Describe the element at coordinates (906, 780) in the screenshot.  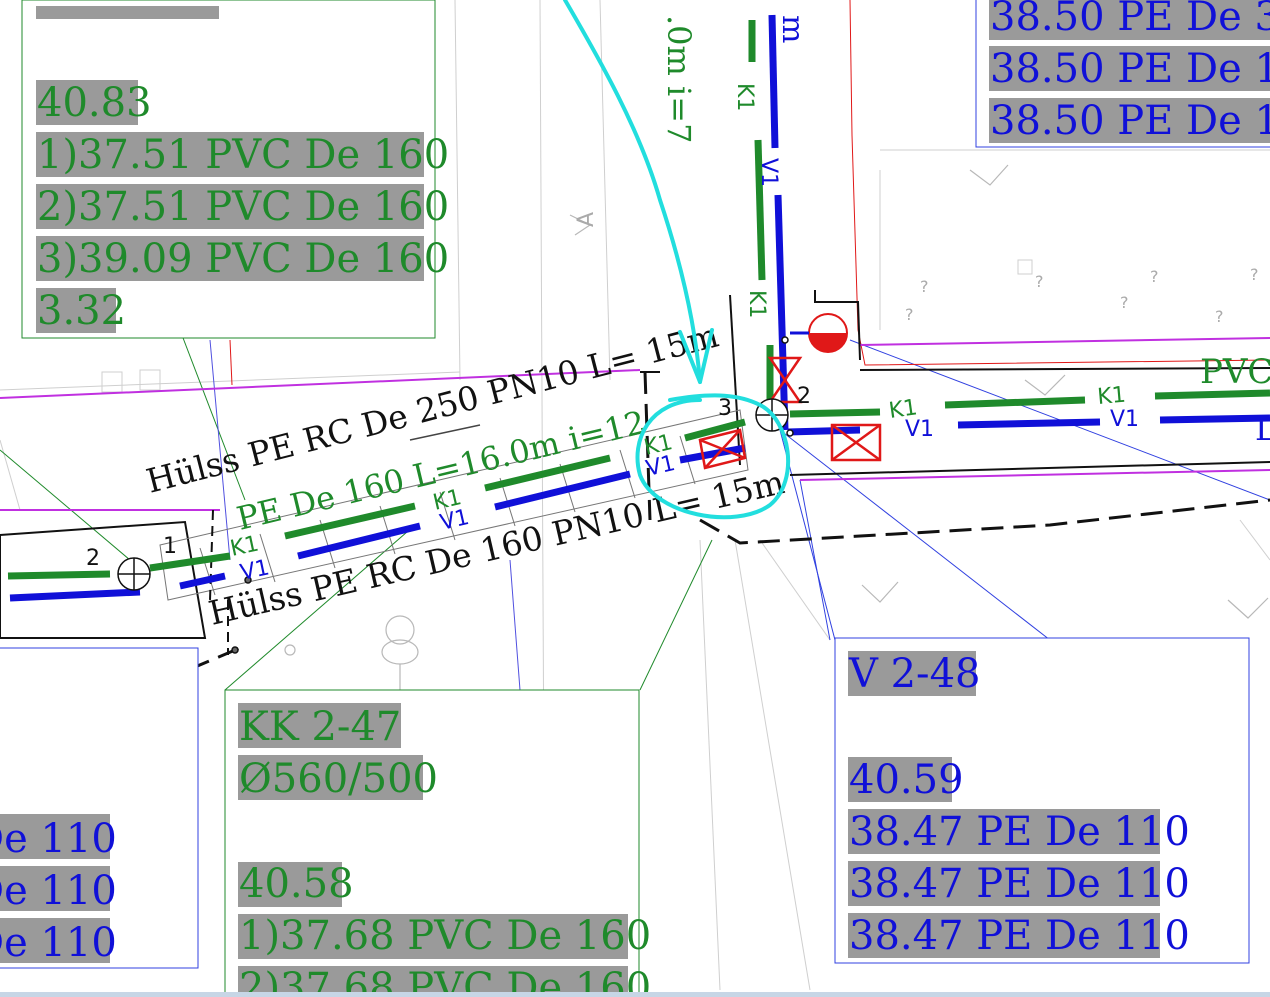
I see `box-line: 40.59` at that location.